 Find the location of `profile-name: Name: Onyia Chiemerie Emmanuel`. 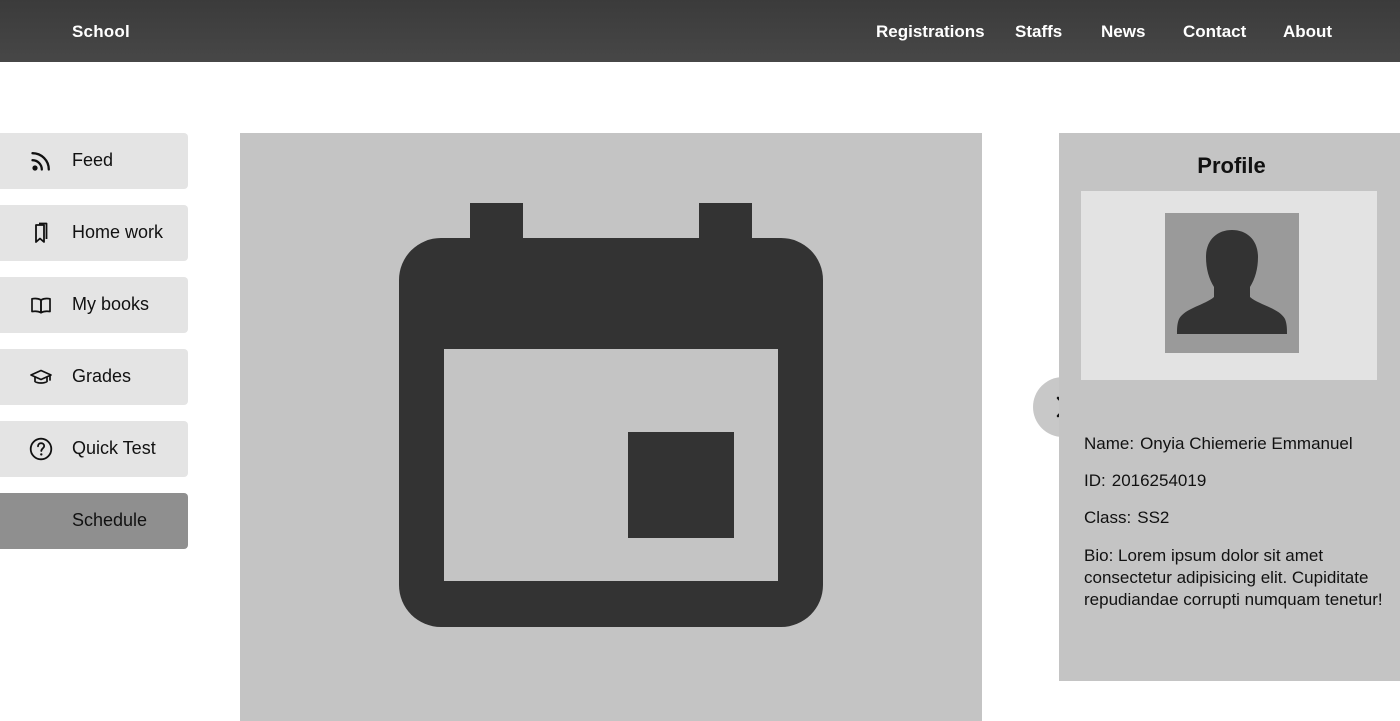

profile-name: Name: Onyia Chiemerie Emmanuel is located at coordinates (1218, 444).